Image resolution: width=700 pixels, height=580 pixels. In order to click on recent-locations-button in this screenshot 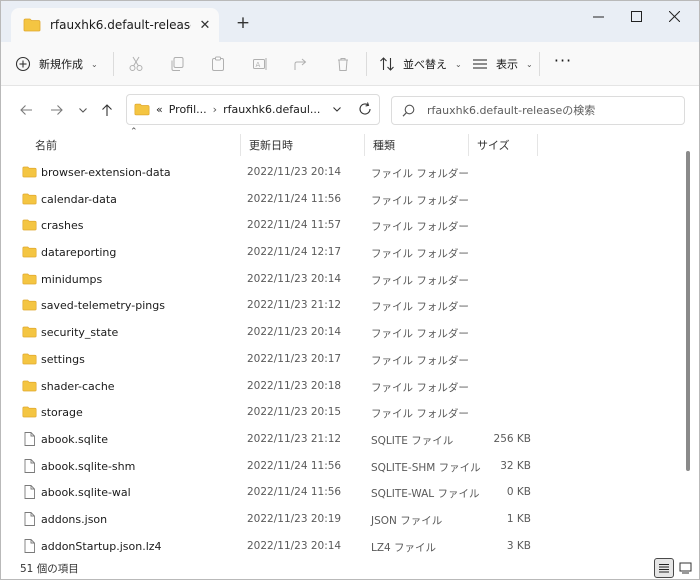, I will do `click(83, 110)`.